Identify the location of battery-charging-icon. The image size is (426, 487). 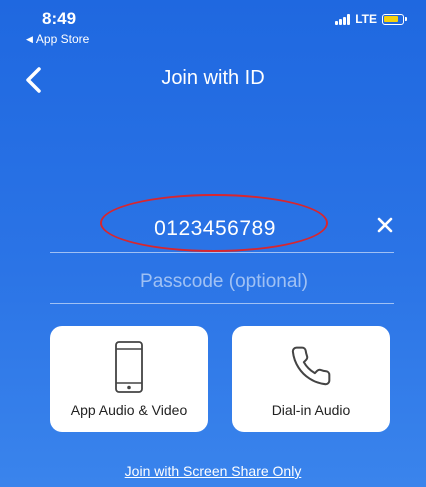
(394, 19).